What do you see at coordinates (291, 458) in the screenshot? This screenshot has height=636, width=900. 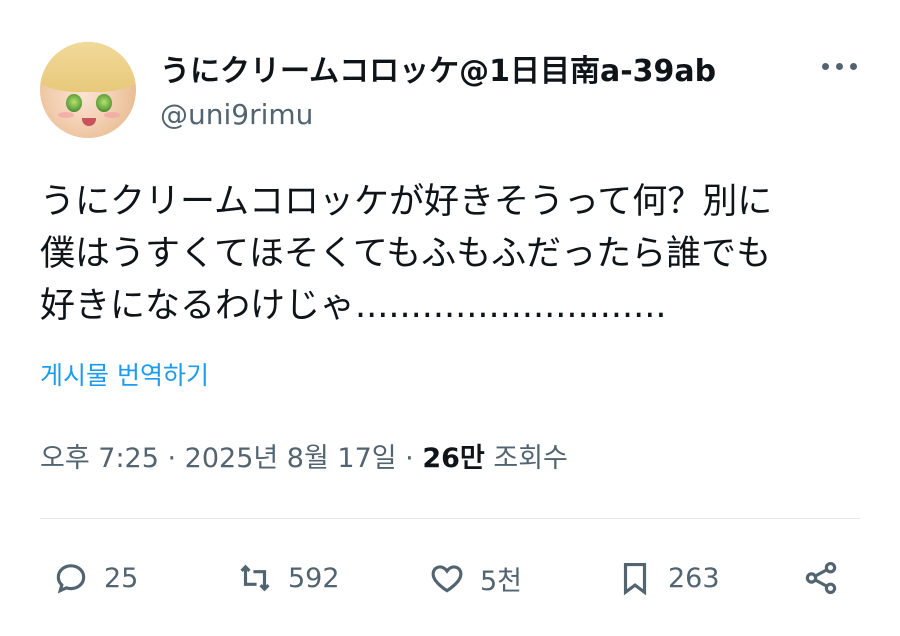 I see `tweet-date: 2025년 8월 17일` at bounding box center [291, 458].